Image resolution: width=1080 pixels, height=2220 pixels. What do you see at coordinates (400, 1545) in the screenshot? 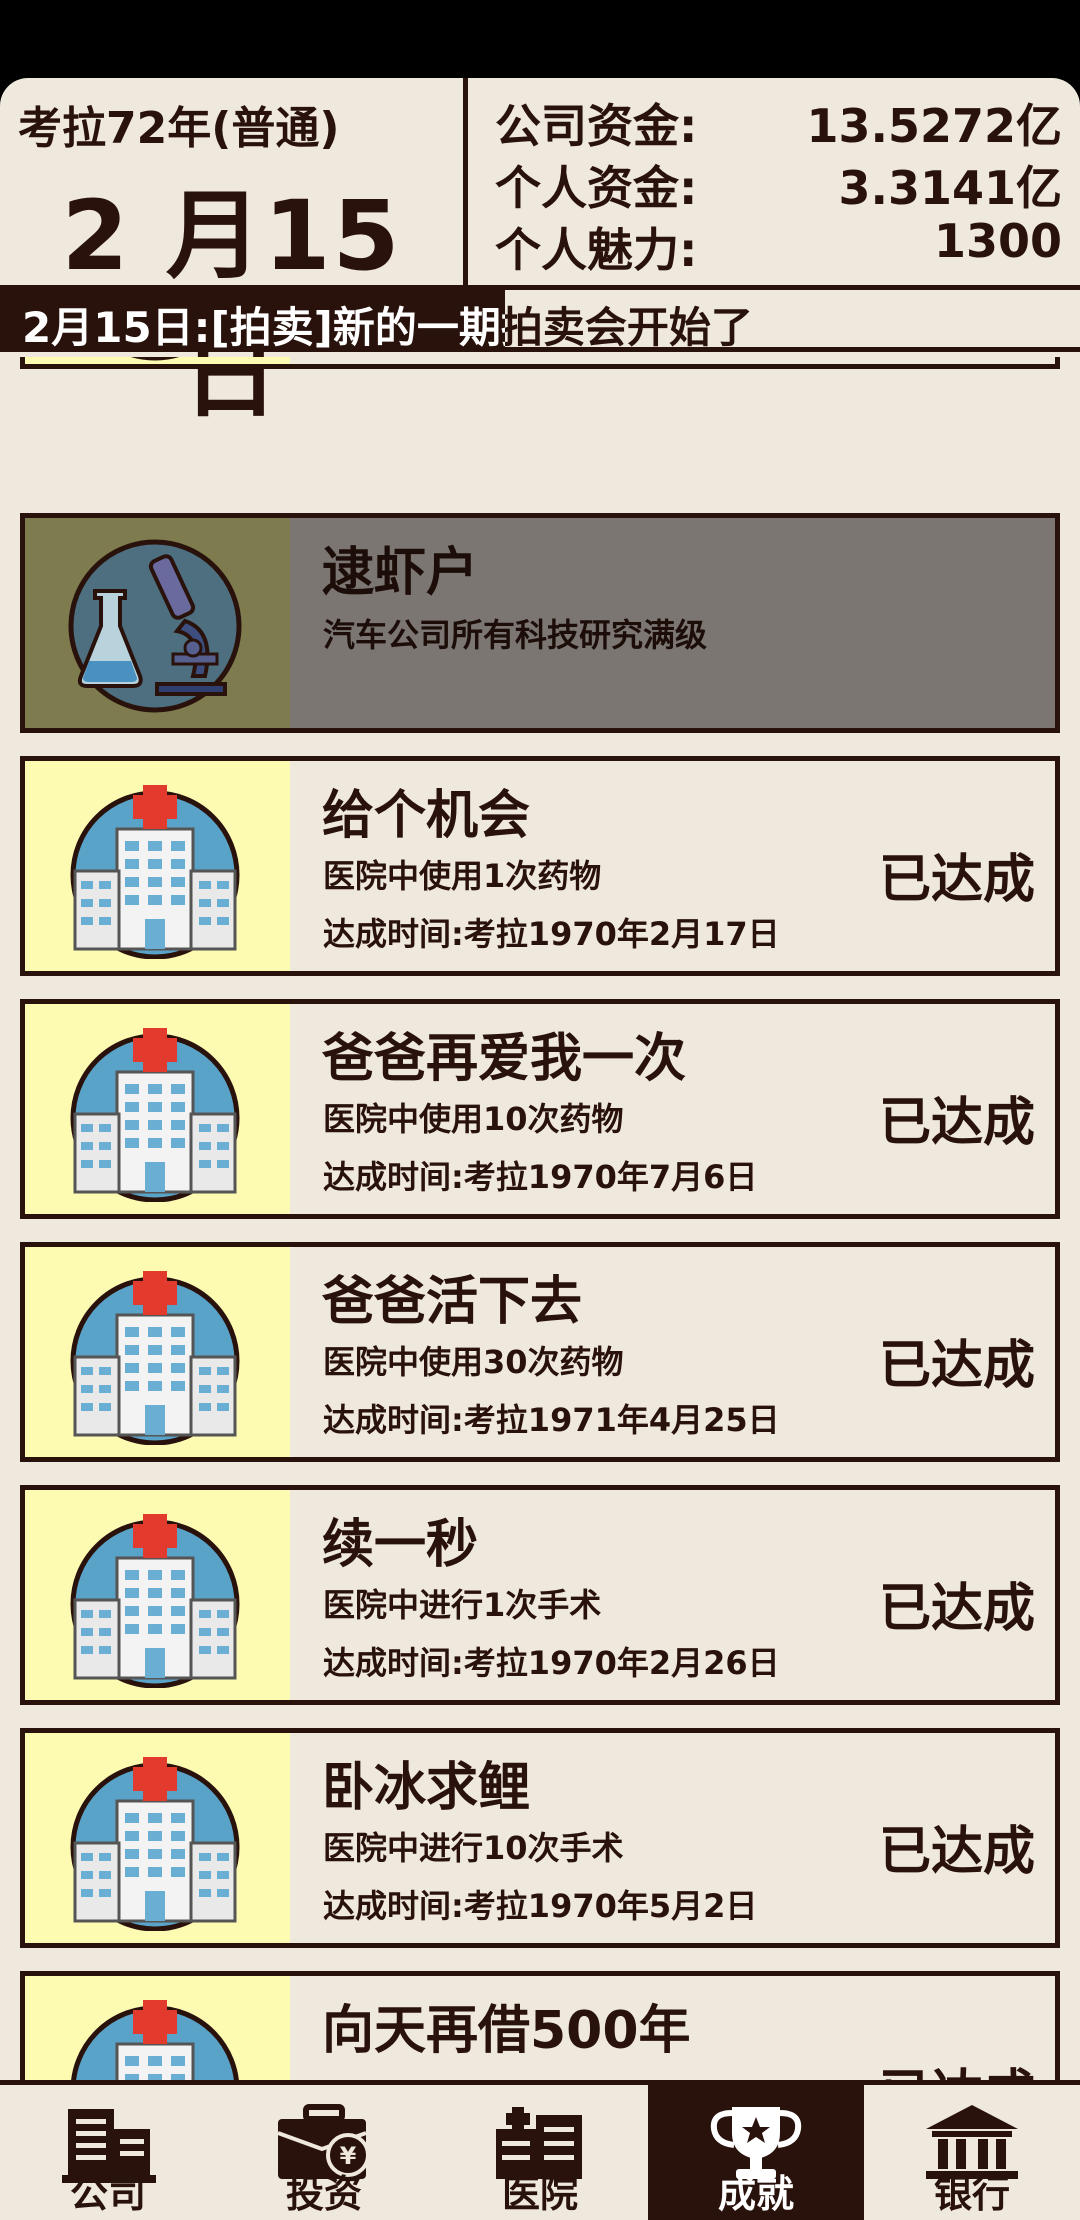
I see `achievement-title: 续一秒` at bounding box center [400, 1545].